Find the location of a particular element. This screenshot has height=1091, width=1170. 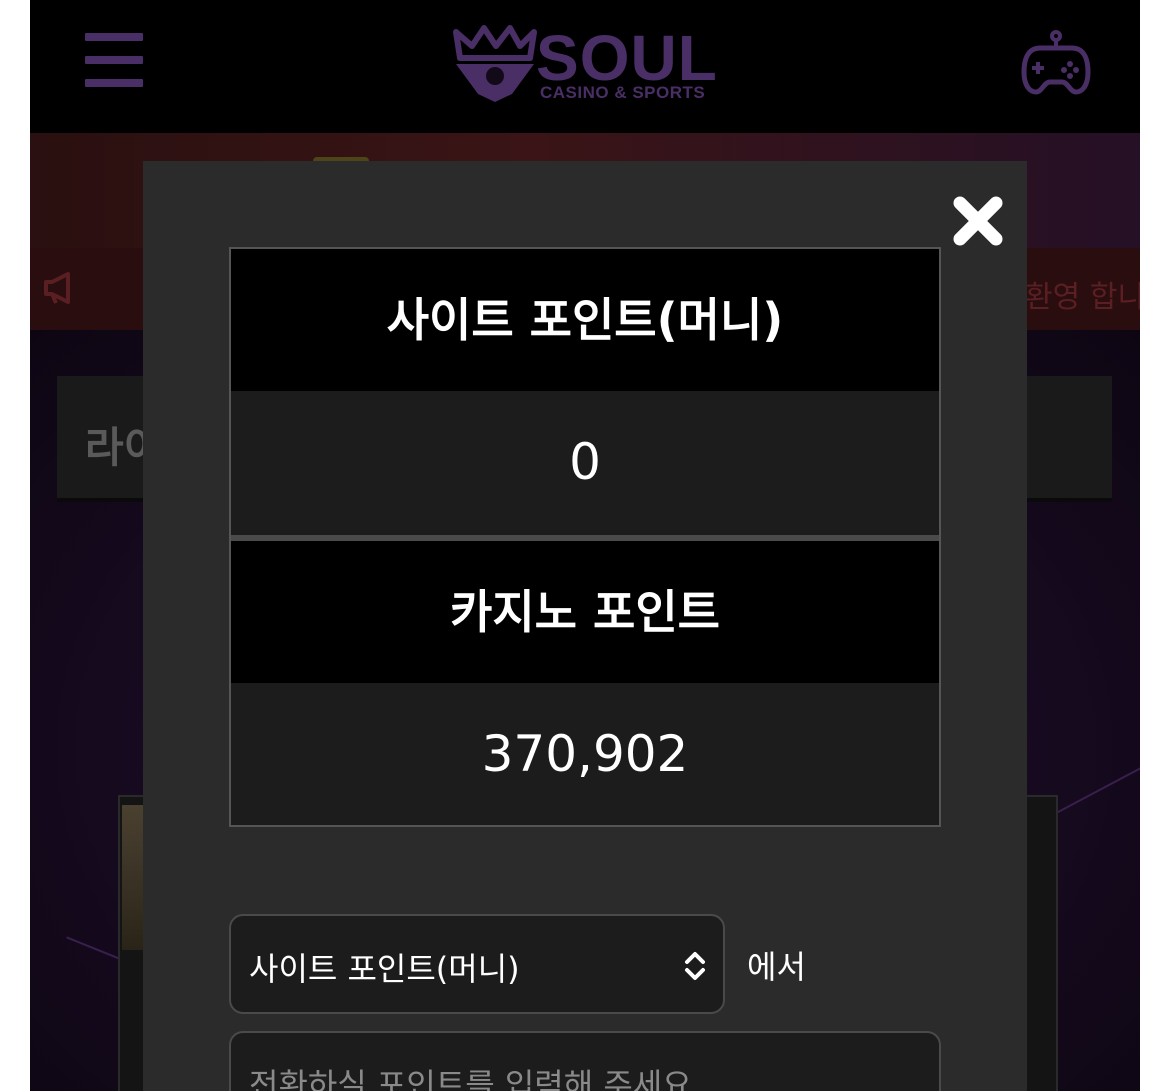

amount-input is located at coordinates (584, 1075).